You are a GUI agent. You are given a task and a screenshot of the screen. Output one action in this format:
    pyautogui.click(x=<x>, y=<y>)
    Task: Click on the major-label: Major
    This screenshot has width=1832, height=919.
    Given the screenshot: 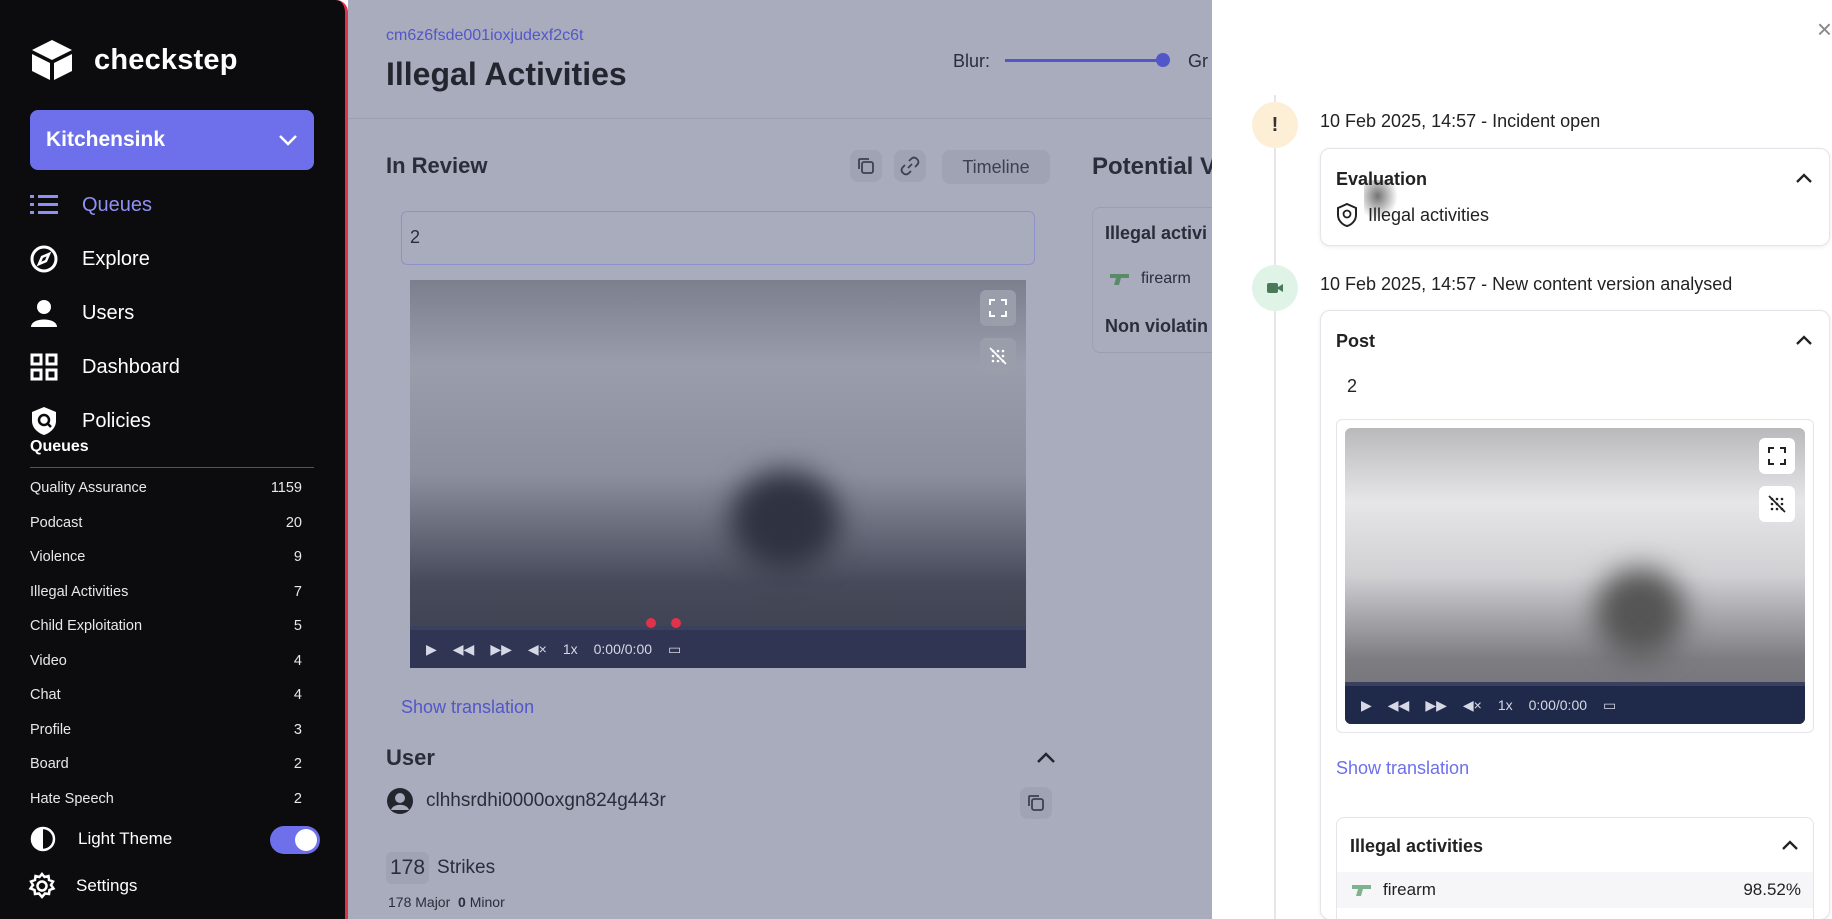 What is the action you would take?
    pyautogui.click(x=433, y=902)
    